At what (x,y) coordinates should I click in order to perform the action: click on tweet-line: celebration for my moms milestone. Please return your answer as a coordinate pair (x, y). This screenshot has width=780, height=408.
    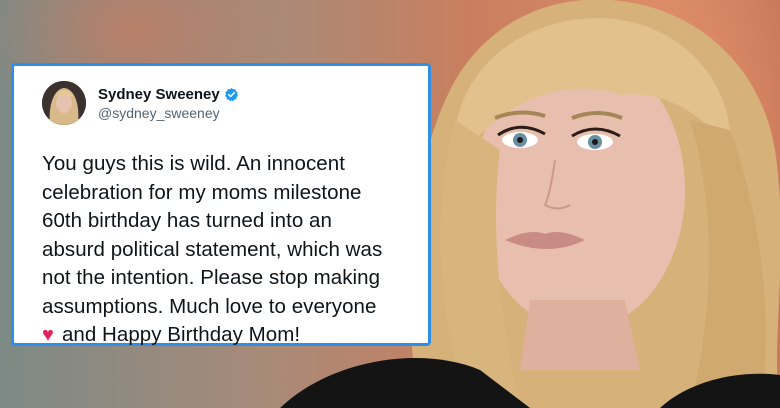
    Looking at the image, I should click on (202, 192).